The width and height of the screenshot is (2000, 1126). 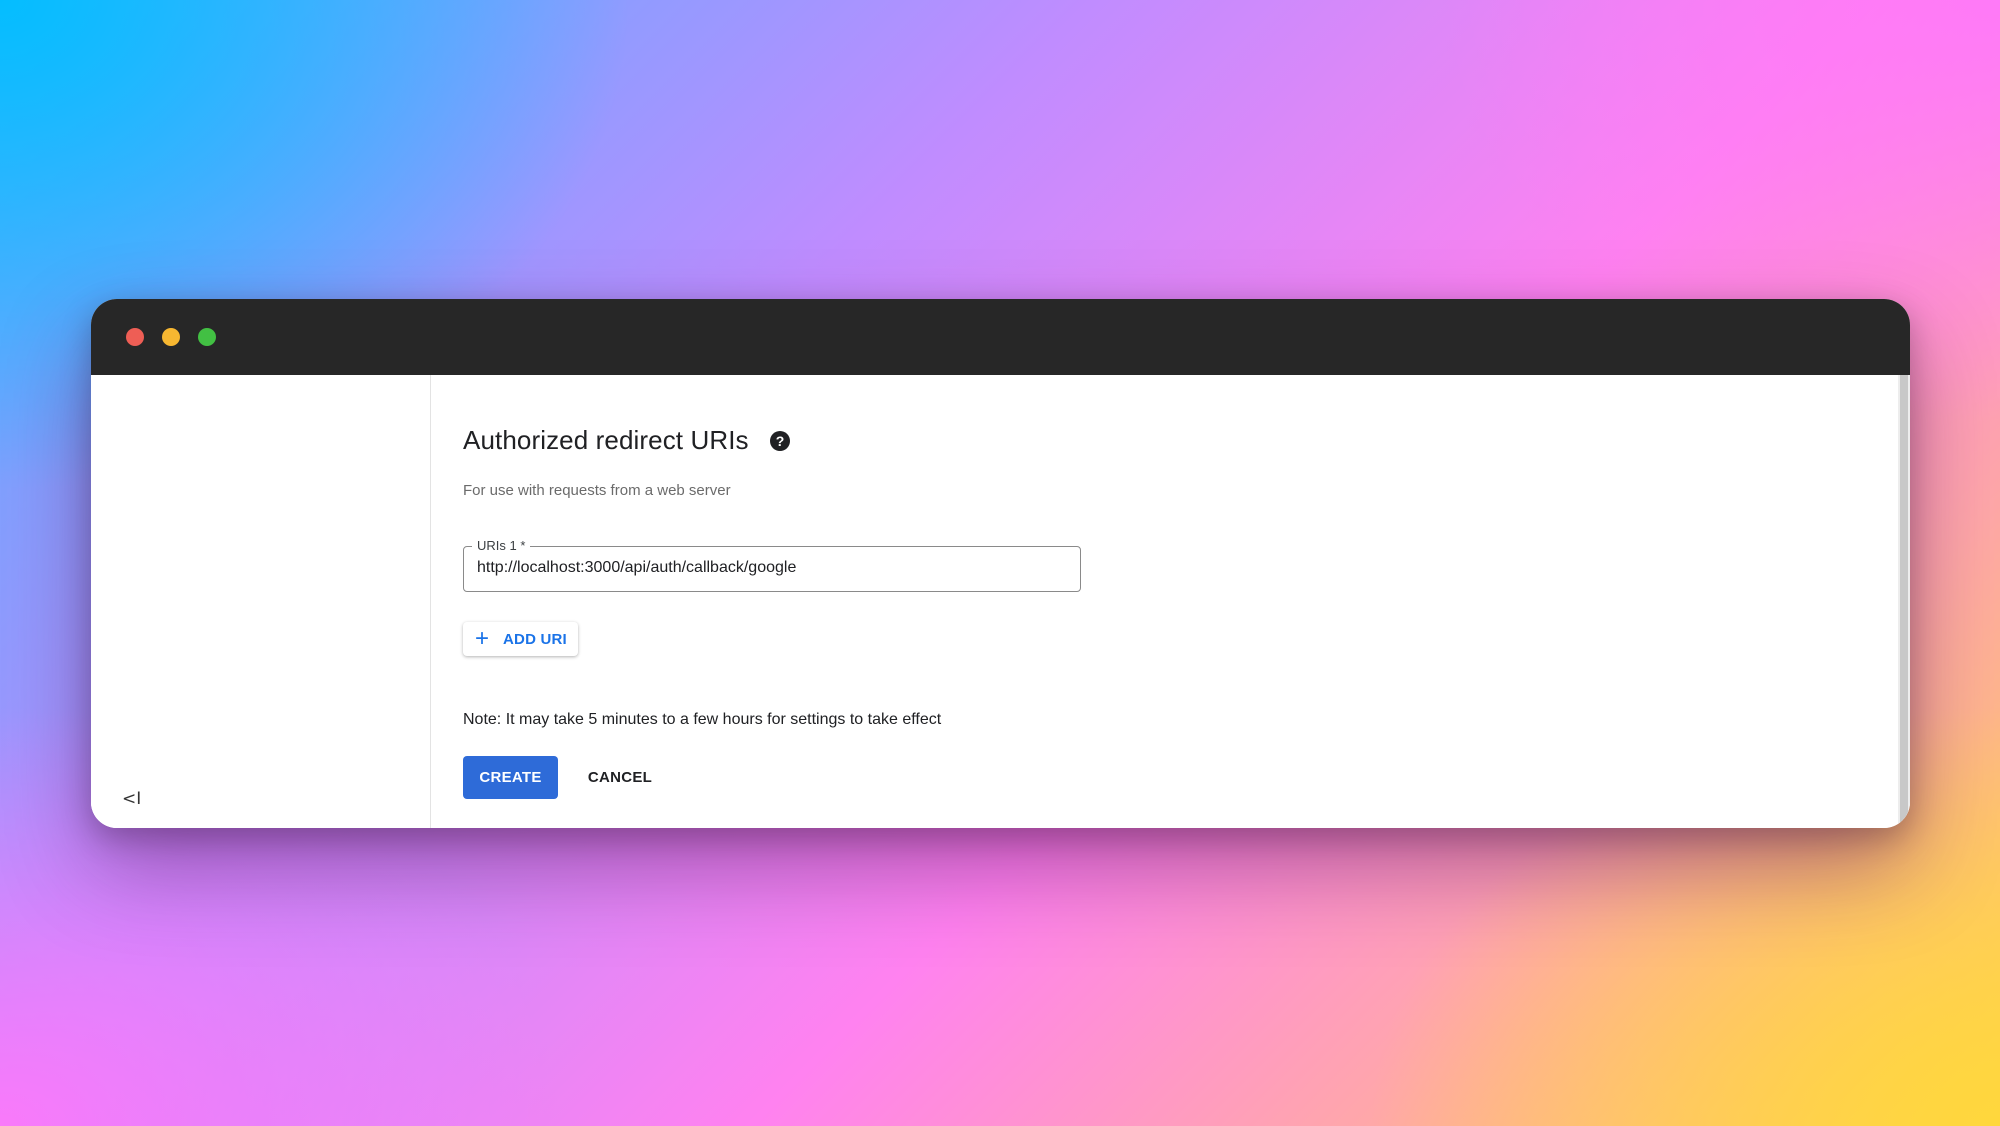 I want to click on page-title: Authorized redirect URIs, so click(x=606, y=440).